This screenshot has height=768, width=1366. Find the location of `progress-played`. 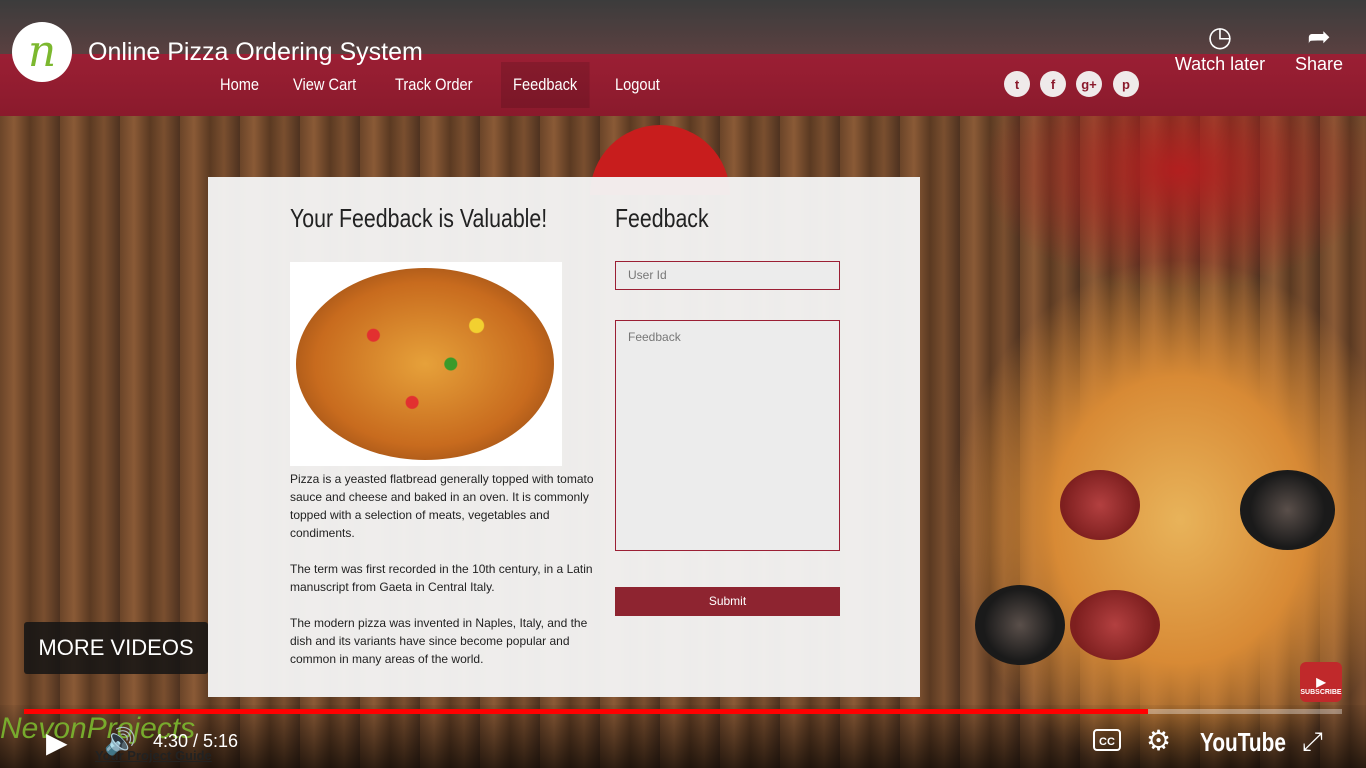

progress-played is located at coordinates (586, 711).